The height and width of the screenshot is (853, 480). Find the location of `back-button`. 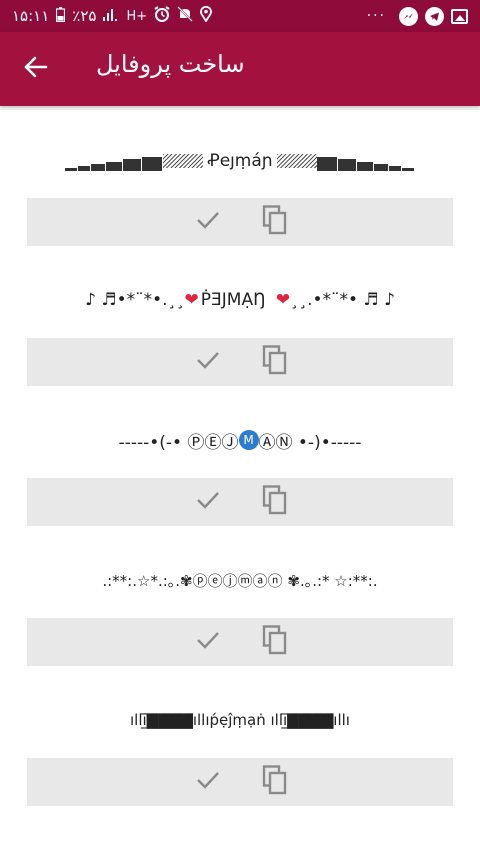

back-button is located at coordinates (36, 69).